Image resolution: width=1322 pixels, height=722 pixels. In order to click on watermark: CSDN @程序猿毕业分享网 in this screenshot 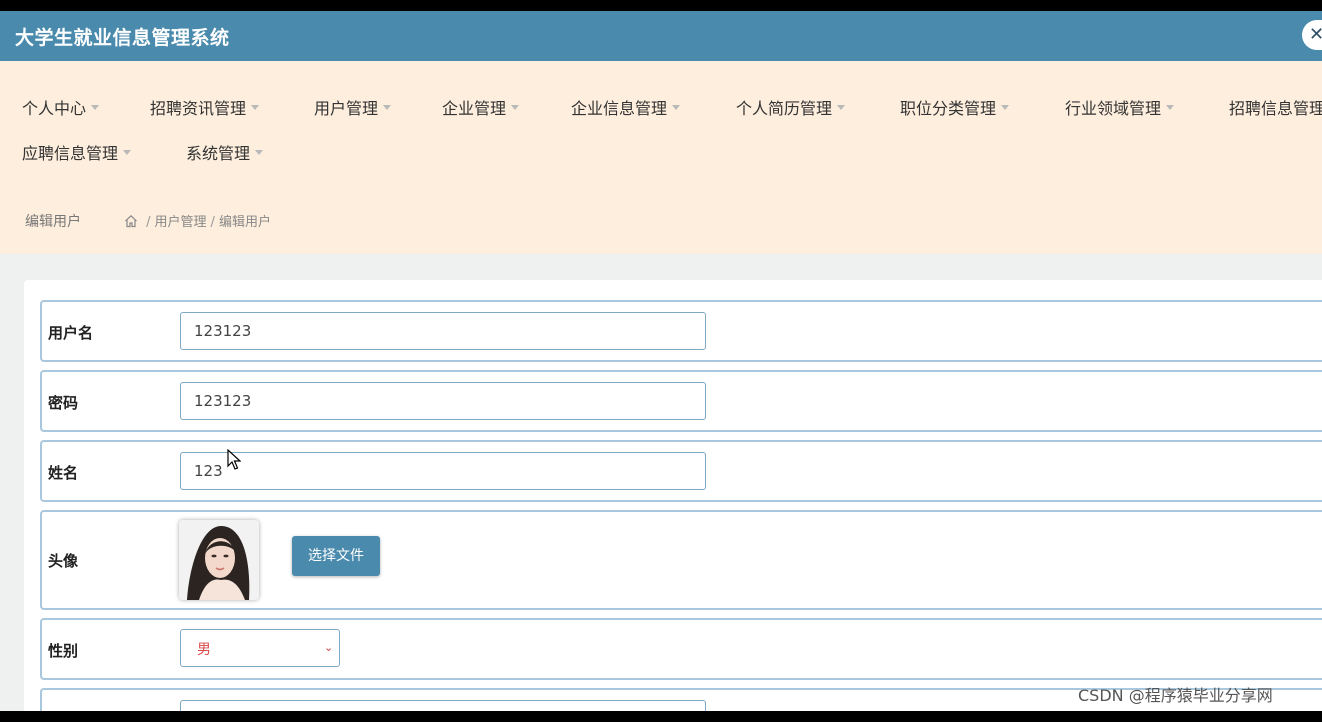, I will do `click(1175, 695)`.